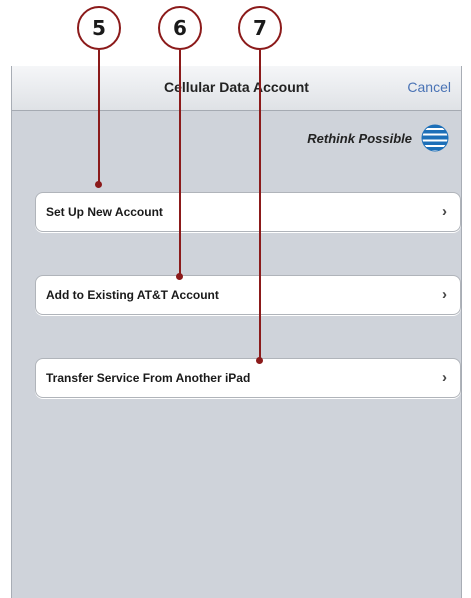 The width and height of the screenshot is (471, 598). I want to click on navigation-bar: Cellular Data Account Cancel, so click(236, 88).